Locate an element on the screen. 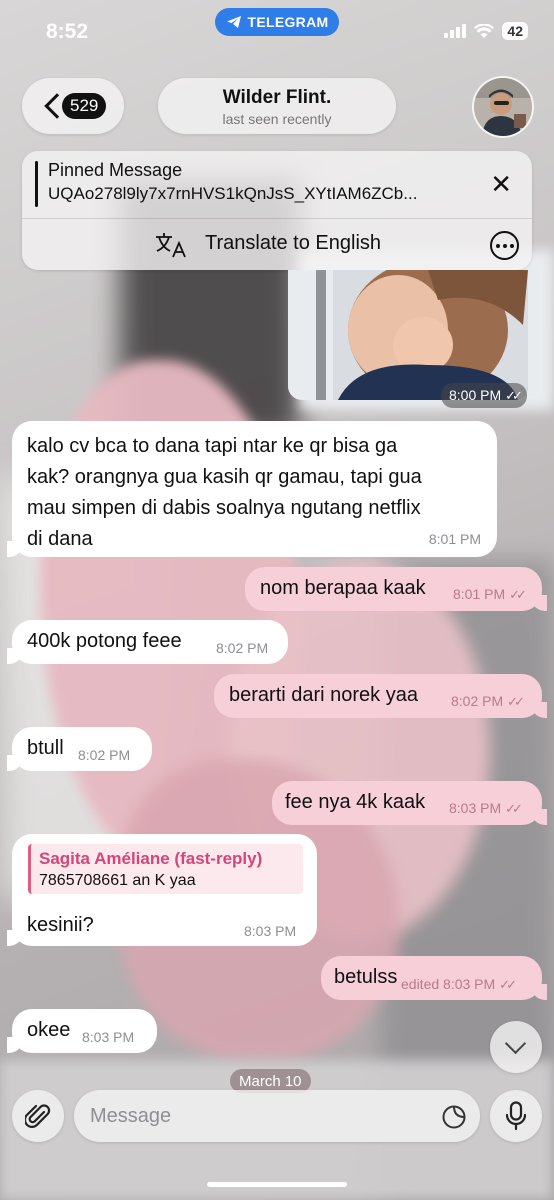 The width and height of the screenshot is (554, 1200). message-time: edited 8:03 PM is located at coordinates (448, 984).